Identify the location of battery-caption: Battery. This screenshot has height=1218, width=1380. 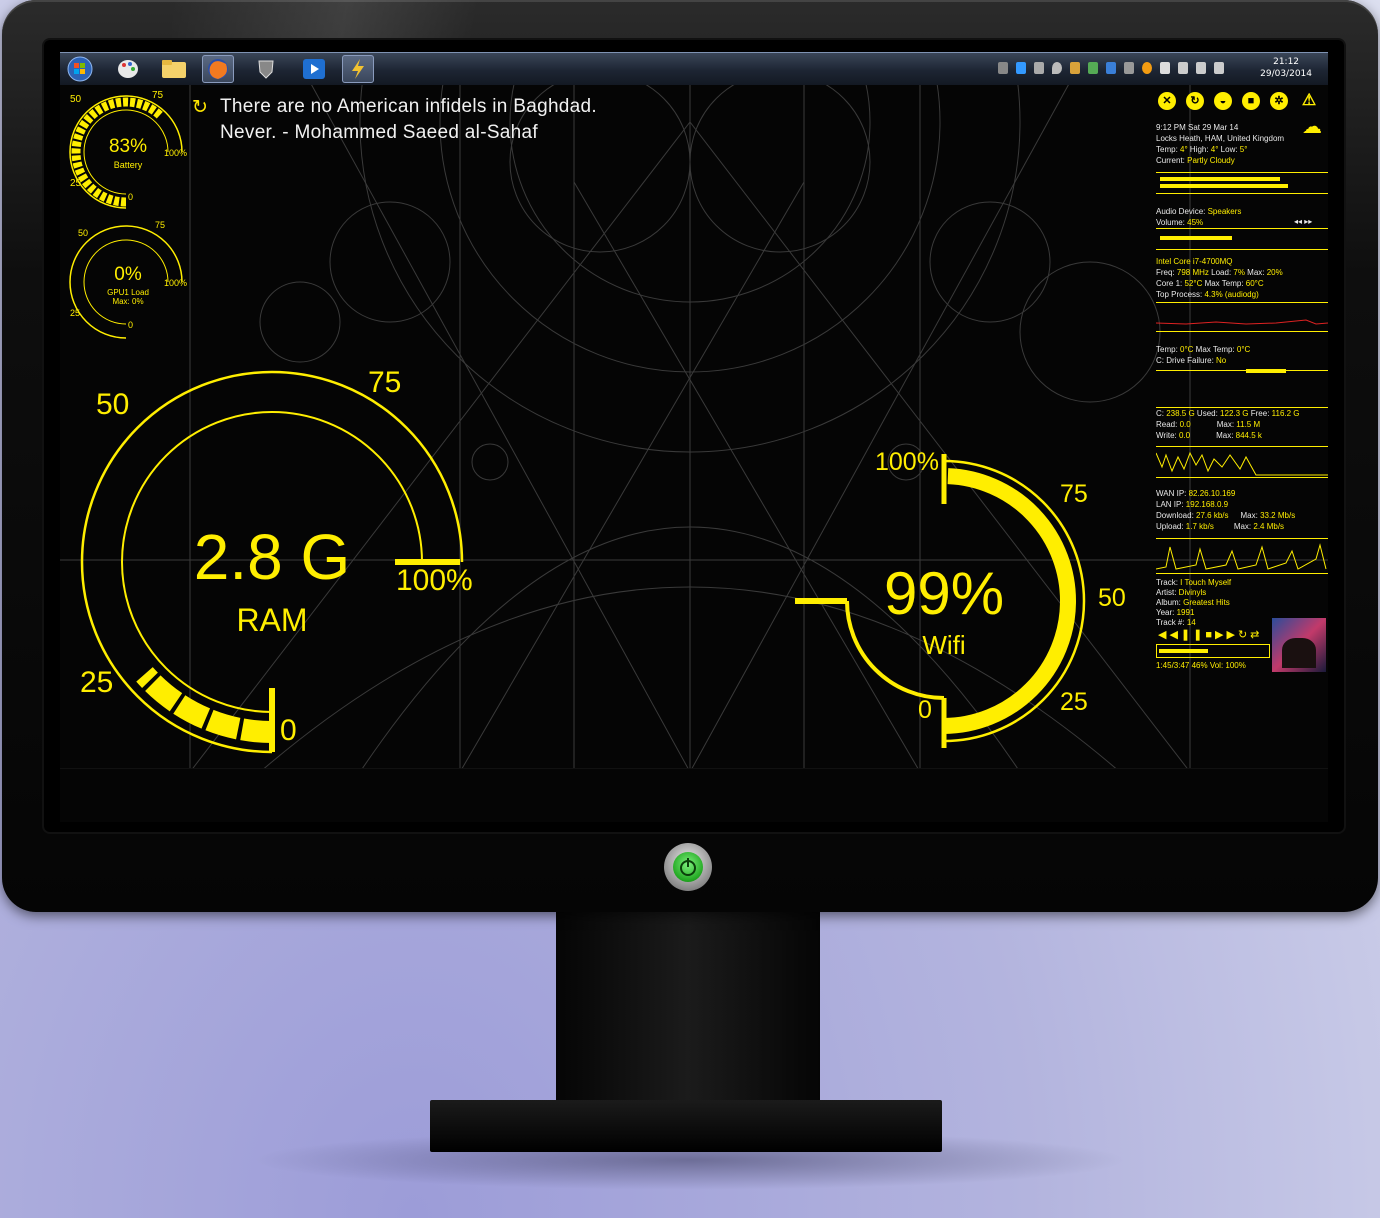
(128, 165).